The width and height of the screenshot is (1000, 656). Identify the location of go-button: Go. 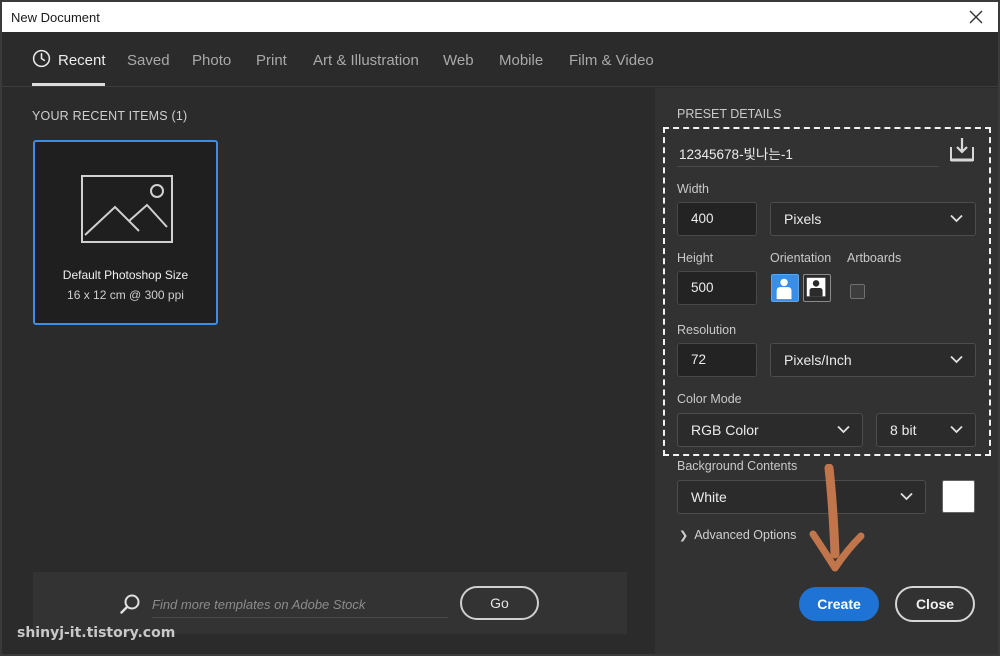
(499, 603).